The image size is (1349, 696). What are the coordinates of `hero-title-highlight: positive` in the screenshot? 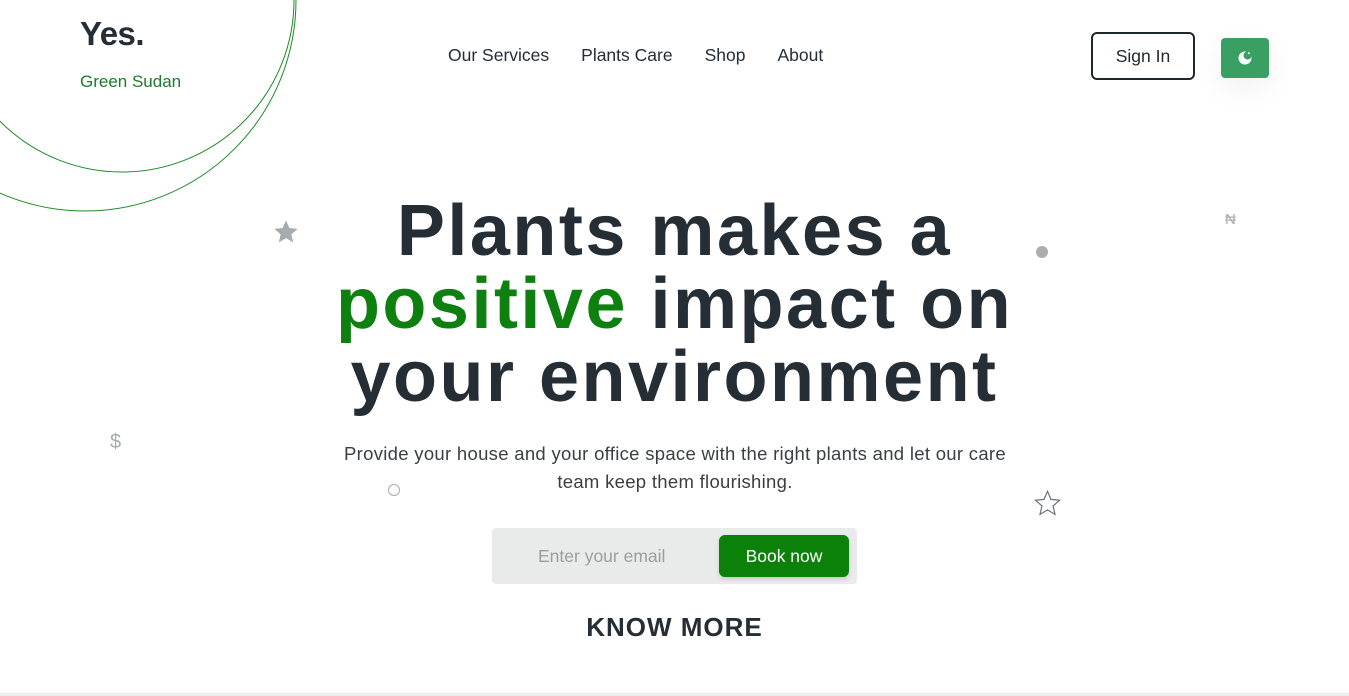 It's located at (482, 304).